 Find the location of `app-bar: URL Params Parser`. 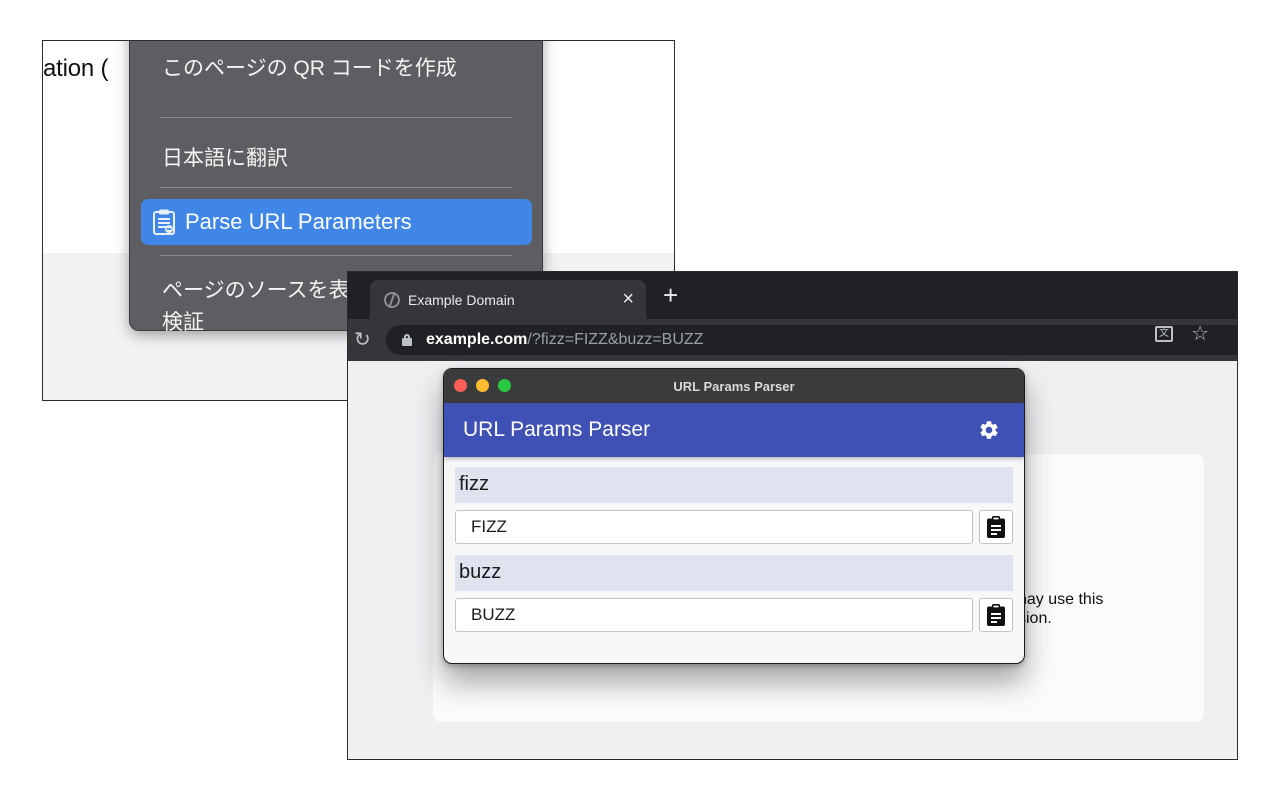

app-bar: URL Params Parser is located at coordinates (734, 430).